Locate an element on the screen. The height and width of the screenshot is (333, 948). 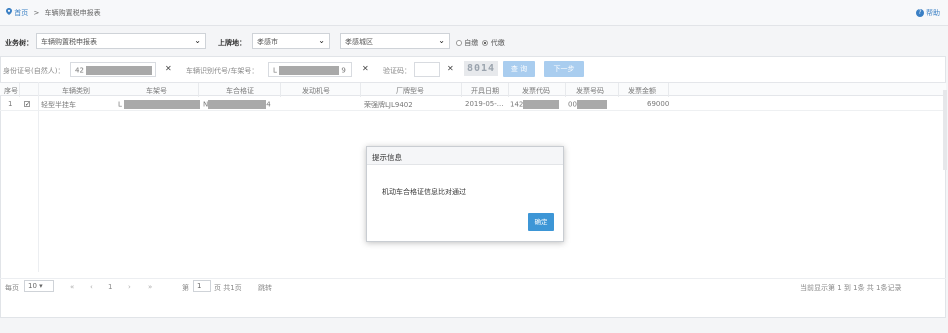
vin-prefix: L is located at coordinates (275, 70).